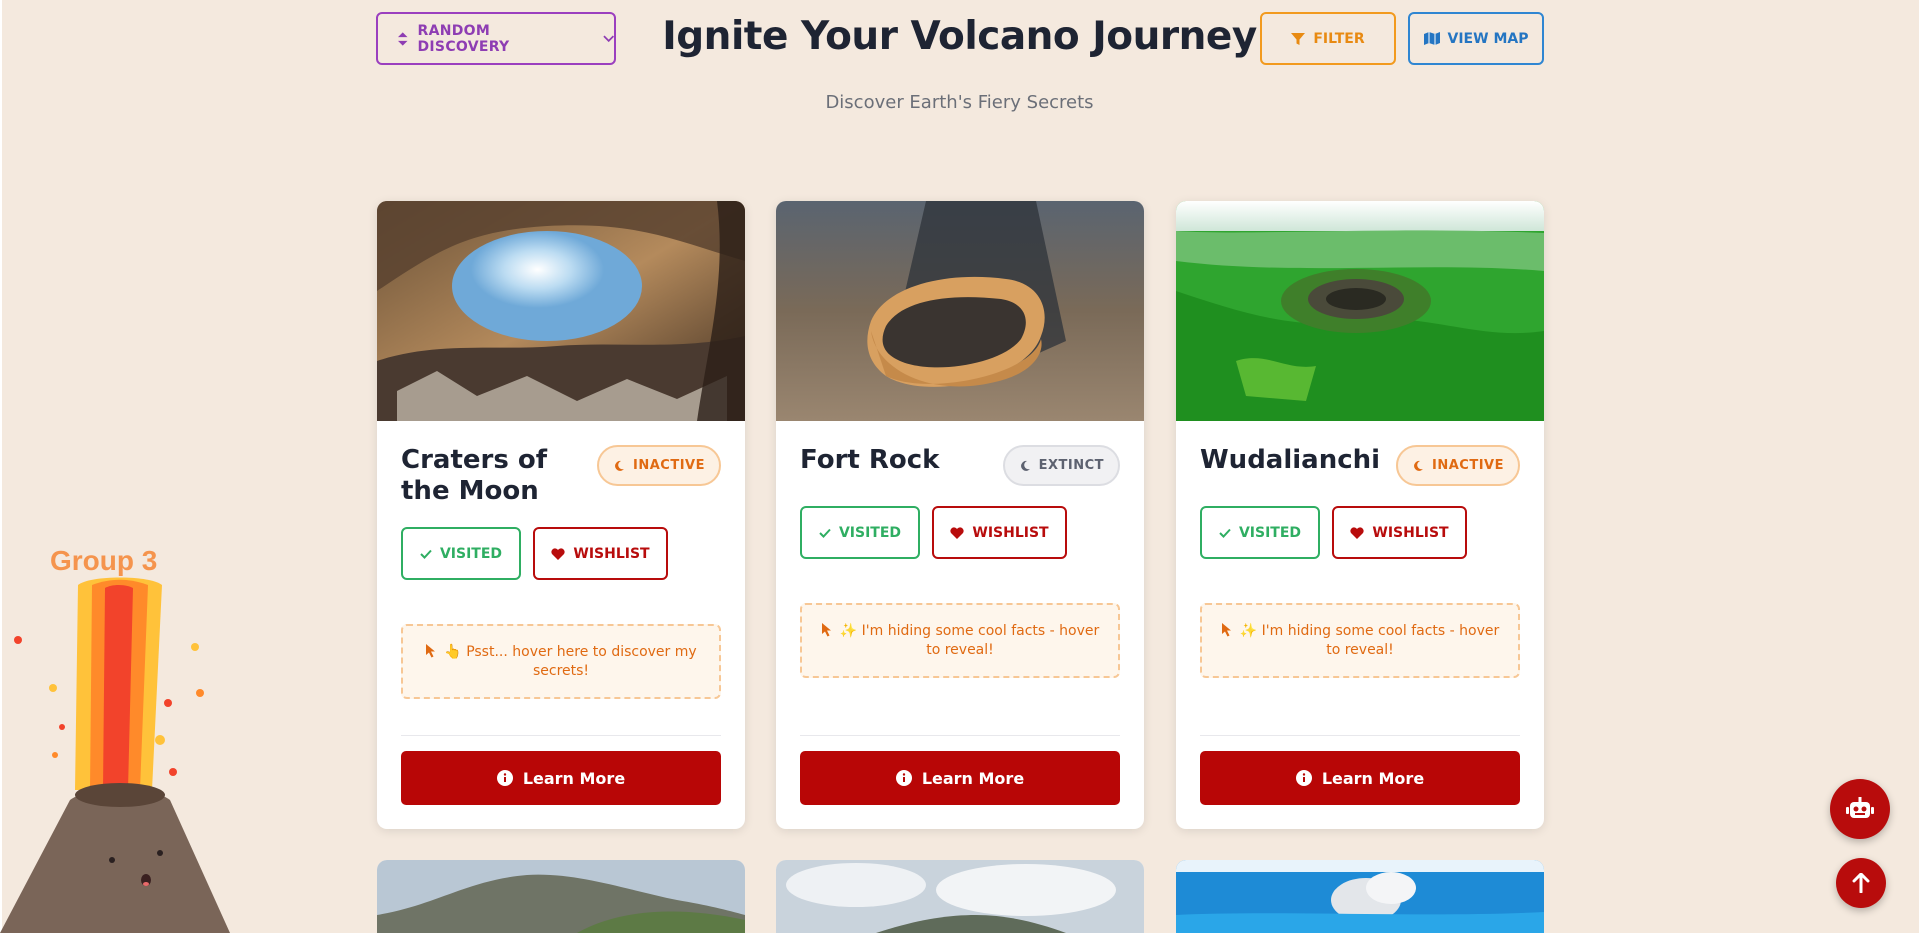  I want to click on page-title: Ignite Your Volcano Journey, so click(959, 36).